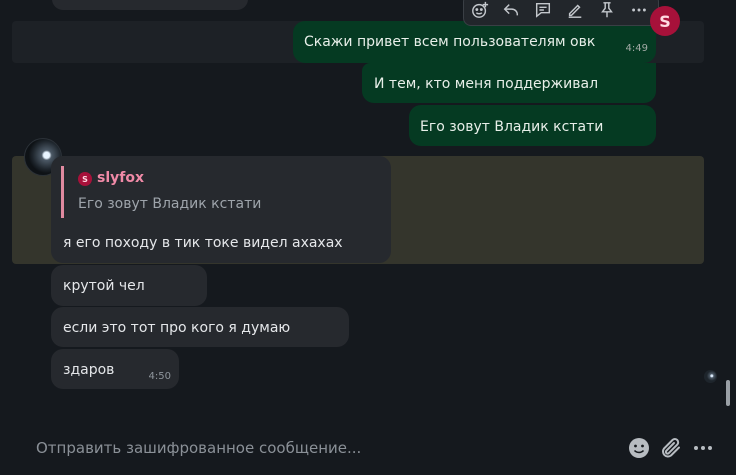  I want to click on message-timestamp: 4:50, so click(159, 376).